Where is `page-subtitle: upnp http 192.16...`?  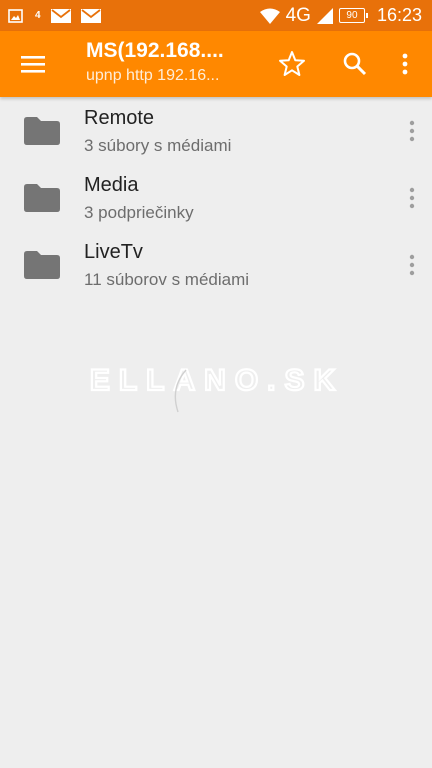
page-subtitle: upnp http 192.16... is located at coordinates (153, 75).